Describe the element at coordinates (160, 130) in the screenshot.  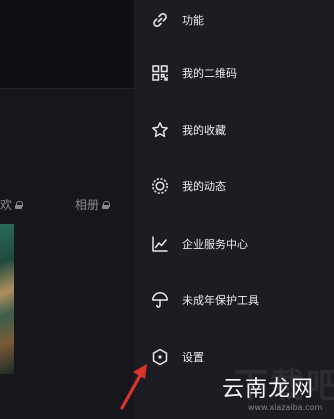
I see `star-icon` at that location.